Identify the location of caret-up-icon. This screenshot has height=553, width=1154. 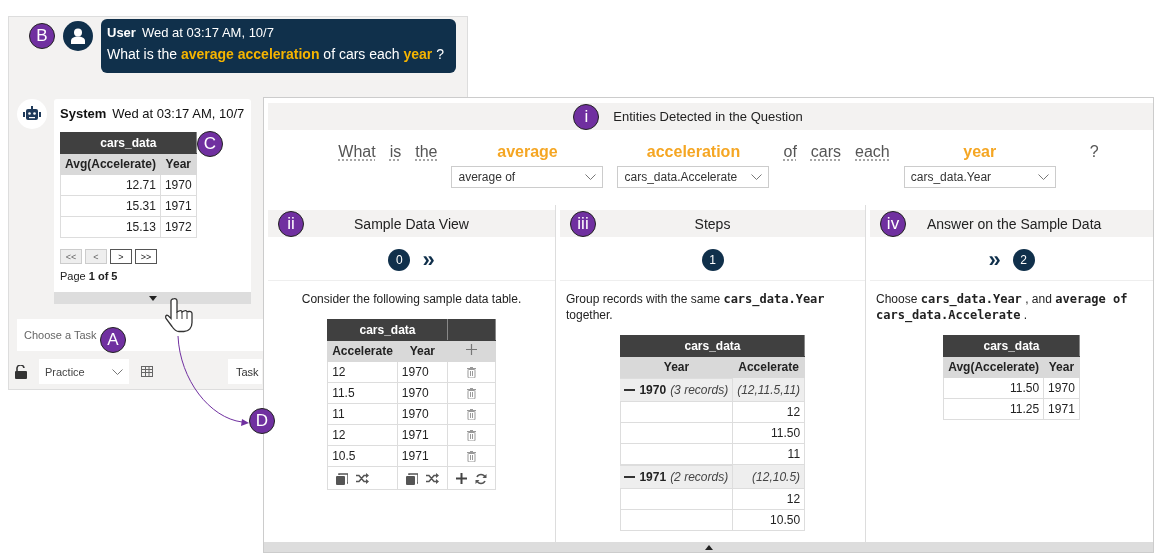
(708, 547).